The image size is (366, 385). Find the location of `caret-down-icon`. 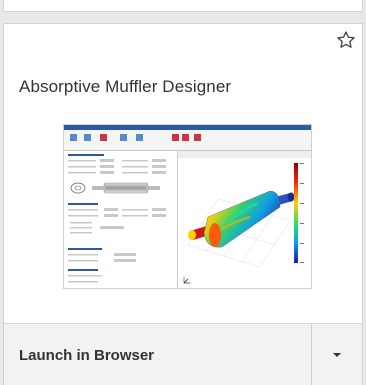

caret-down-icon is located at coordinates (337, 355).